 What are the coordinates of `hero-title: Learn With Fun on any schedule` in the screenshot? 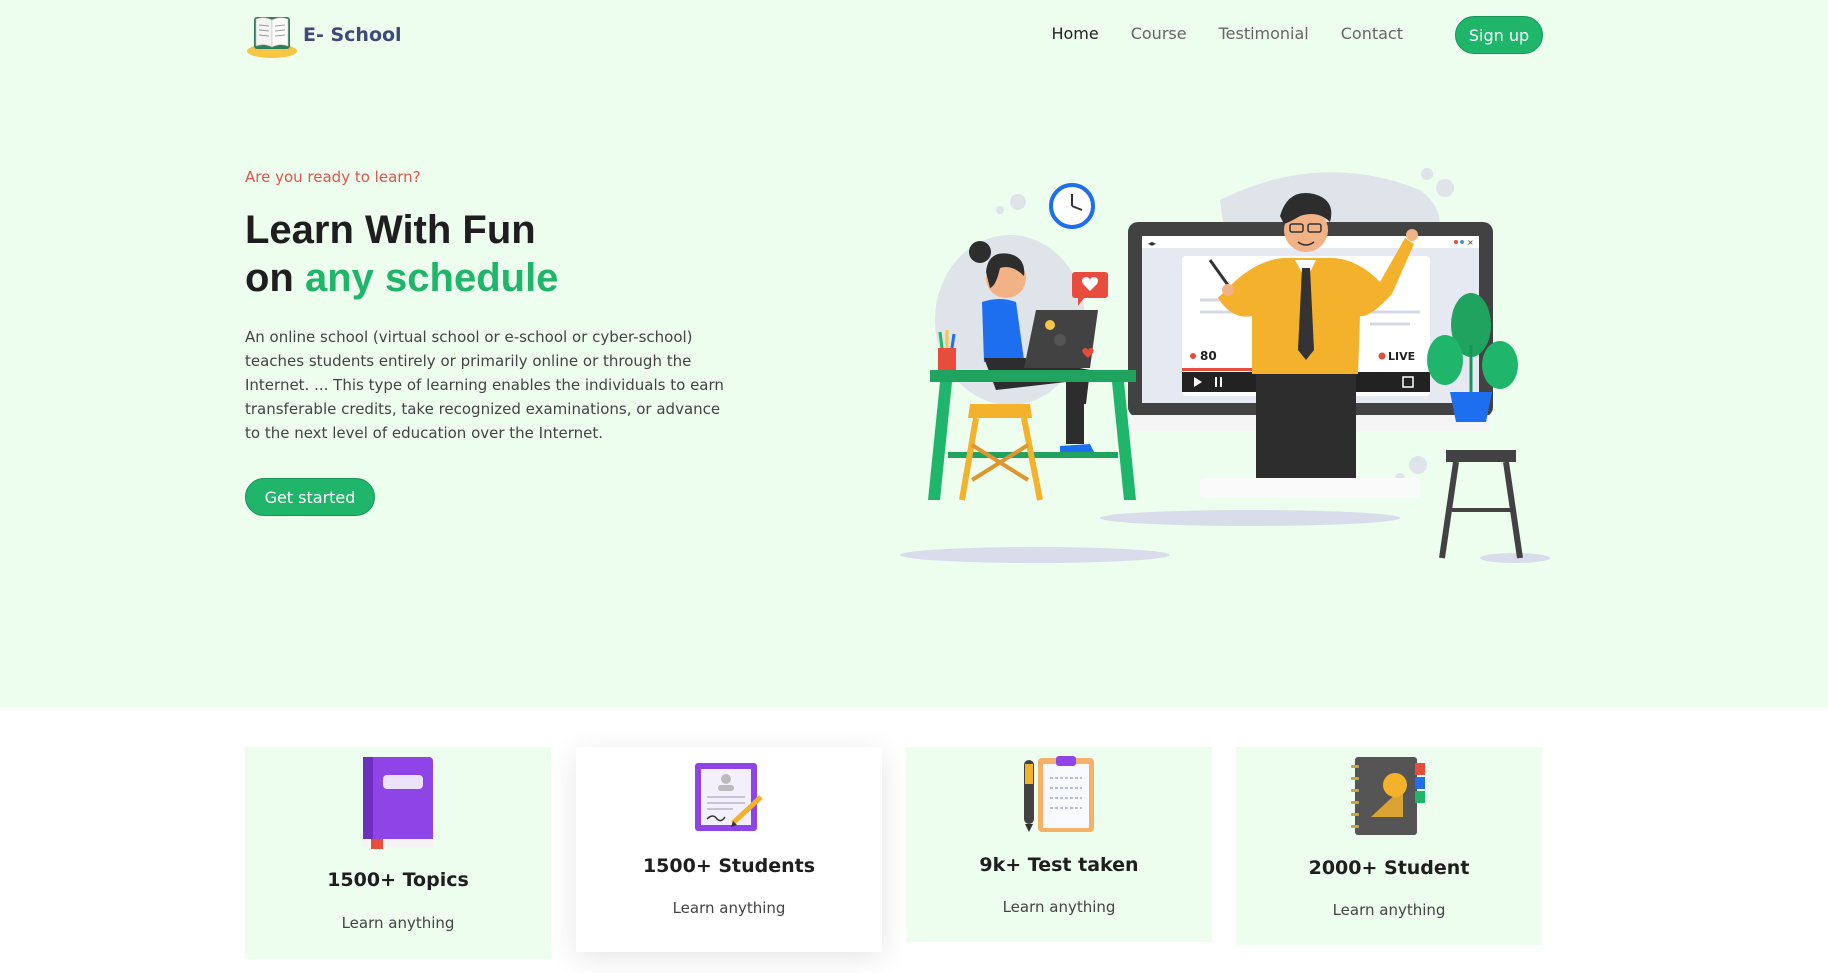 It's located at (401, 254).